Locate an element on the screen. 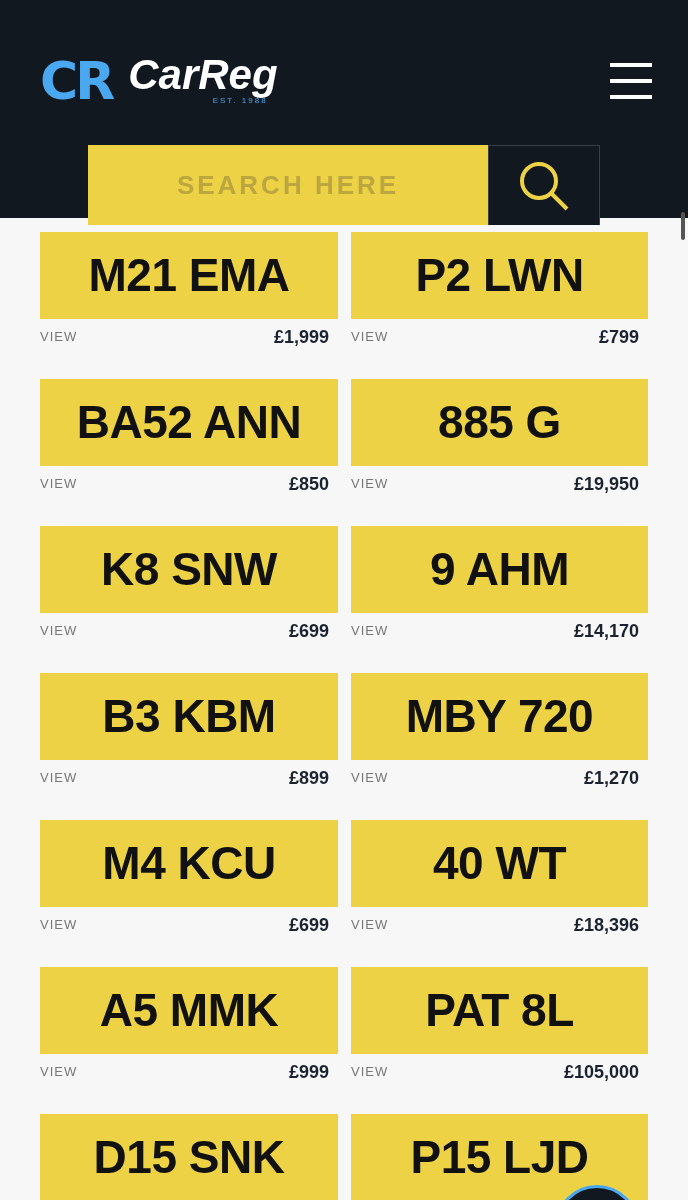 The width and height of the screenshot is (688, 1200). price: £19,950 is located at coordinates (606, 484).